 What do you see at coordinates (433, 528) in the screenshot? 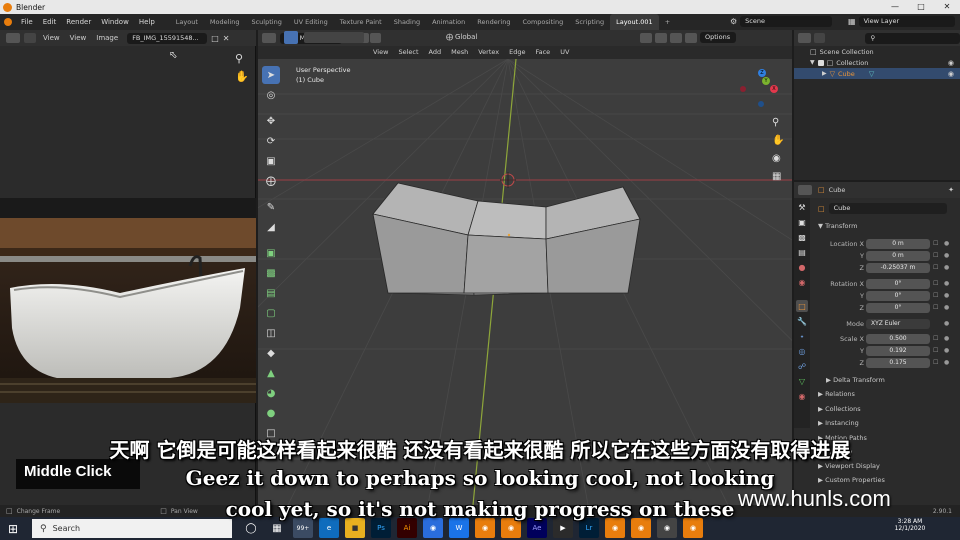
I see `chrome-icon: ◉` at bounding box center [433, 528].